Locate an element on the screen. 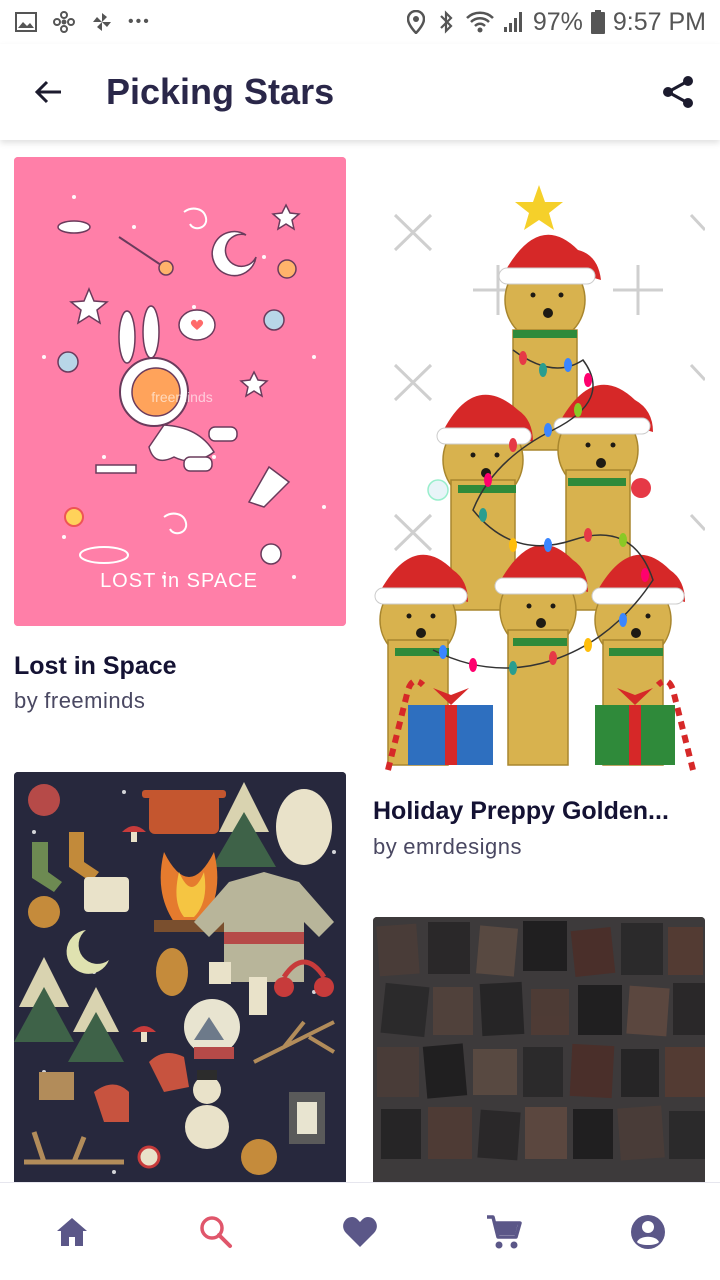 The height and width of the screenshot is (1280, 720). fan-icon is located at coordinates (64, 22).